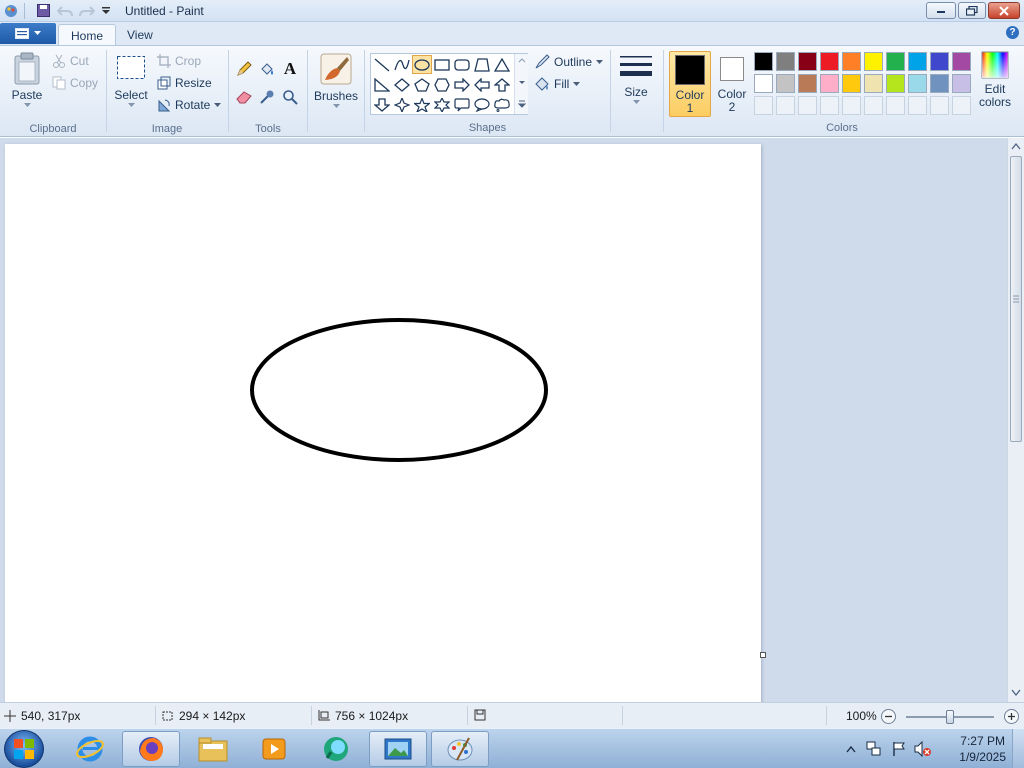 The width and height of the screenshot is (1024, 768). I want to click on pencil-tool, so click(244, 69).